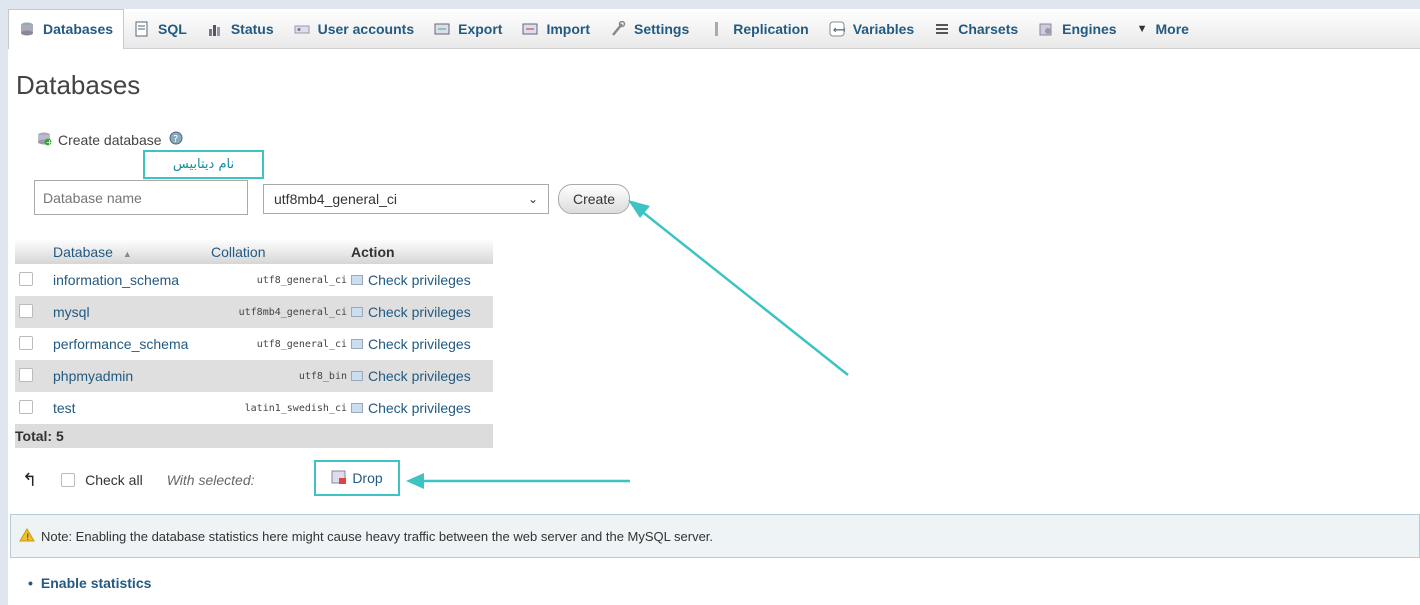 The width and height of the screenshot is (1420, 605). What do you see at coordinates (367, 478) in the screenshot?
I see `drop-label: Drop` at bounding box center [367, 478].